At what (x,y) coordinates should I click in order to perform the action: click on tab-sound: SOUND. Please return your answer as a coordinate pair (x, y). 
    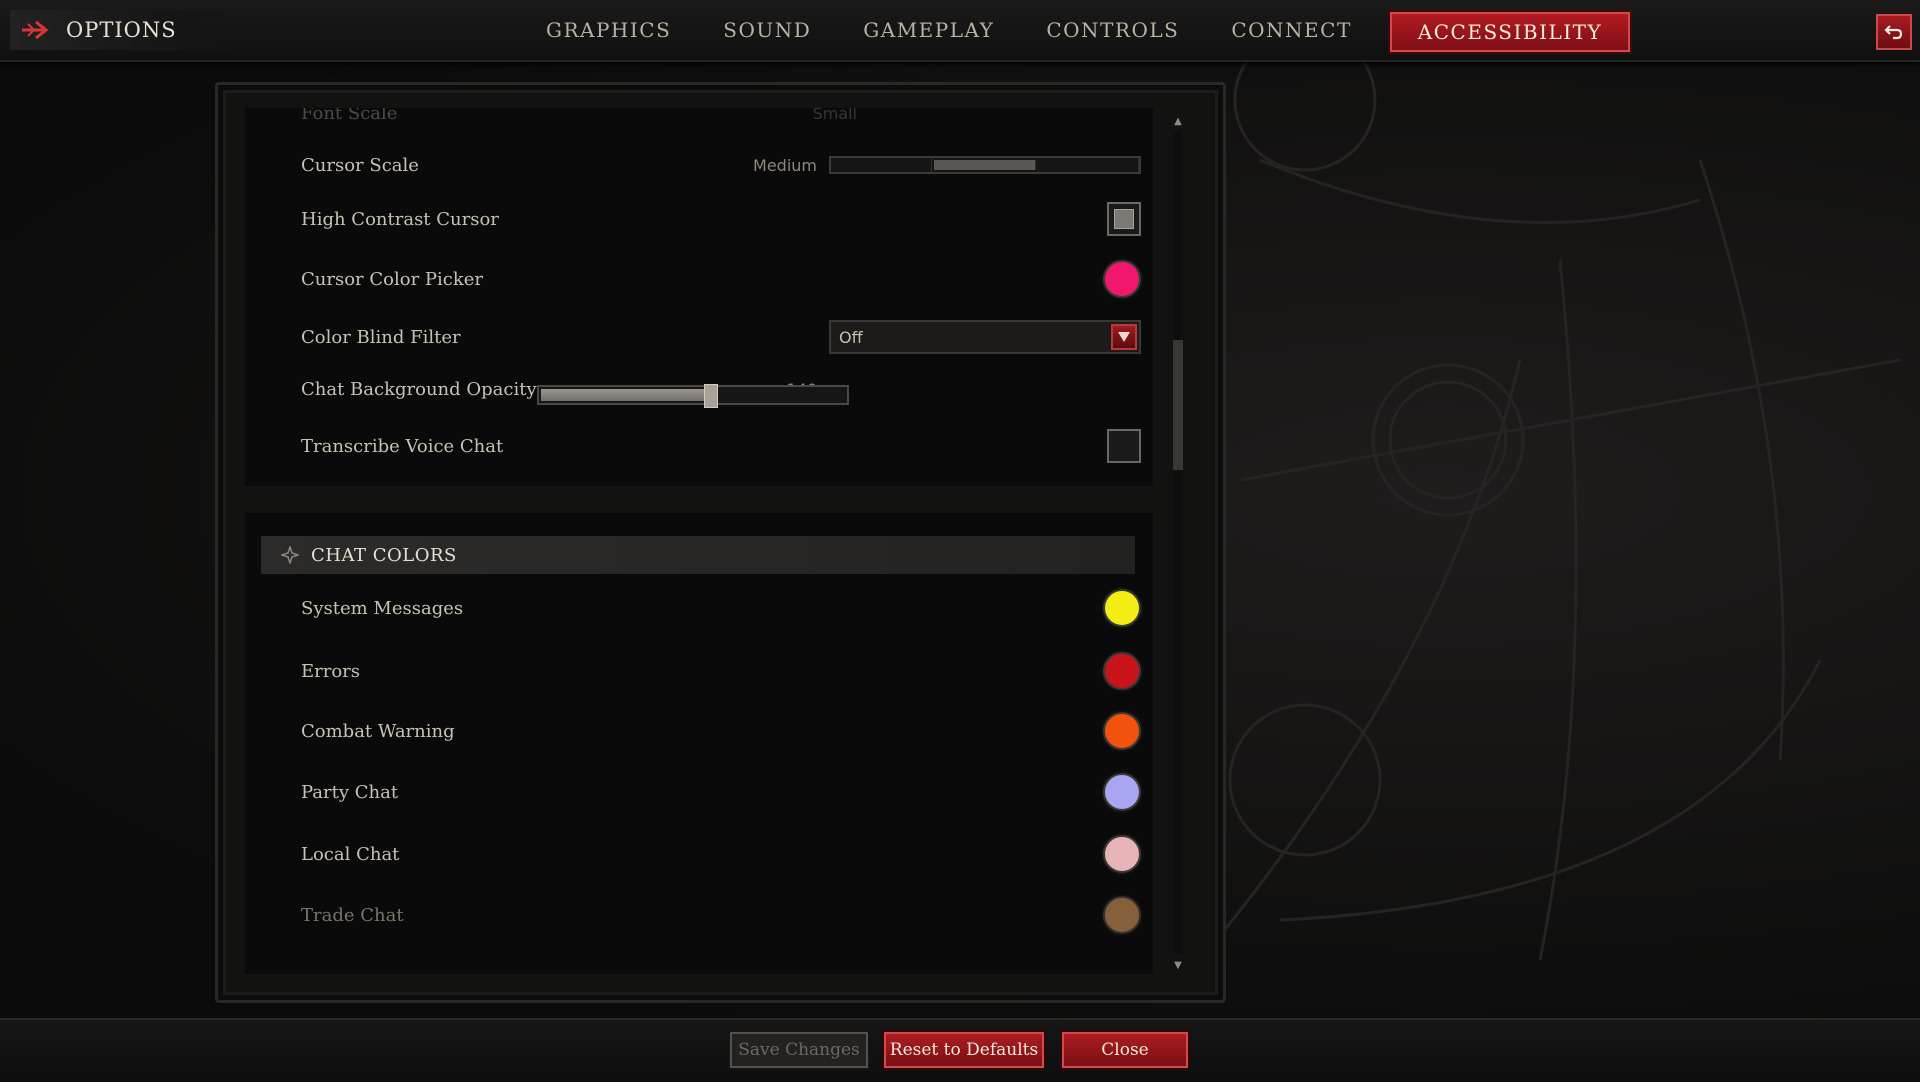
    Looking at the image, I should click on (767, 30).